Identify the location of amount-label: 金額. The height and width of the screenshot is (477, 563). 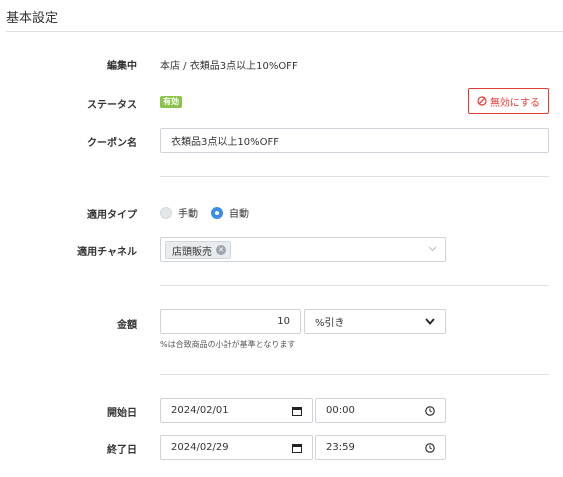
(127, 325).